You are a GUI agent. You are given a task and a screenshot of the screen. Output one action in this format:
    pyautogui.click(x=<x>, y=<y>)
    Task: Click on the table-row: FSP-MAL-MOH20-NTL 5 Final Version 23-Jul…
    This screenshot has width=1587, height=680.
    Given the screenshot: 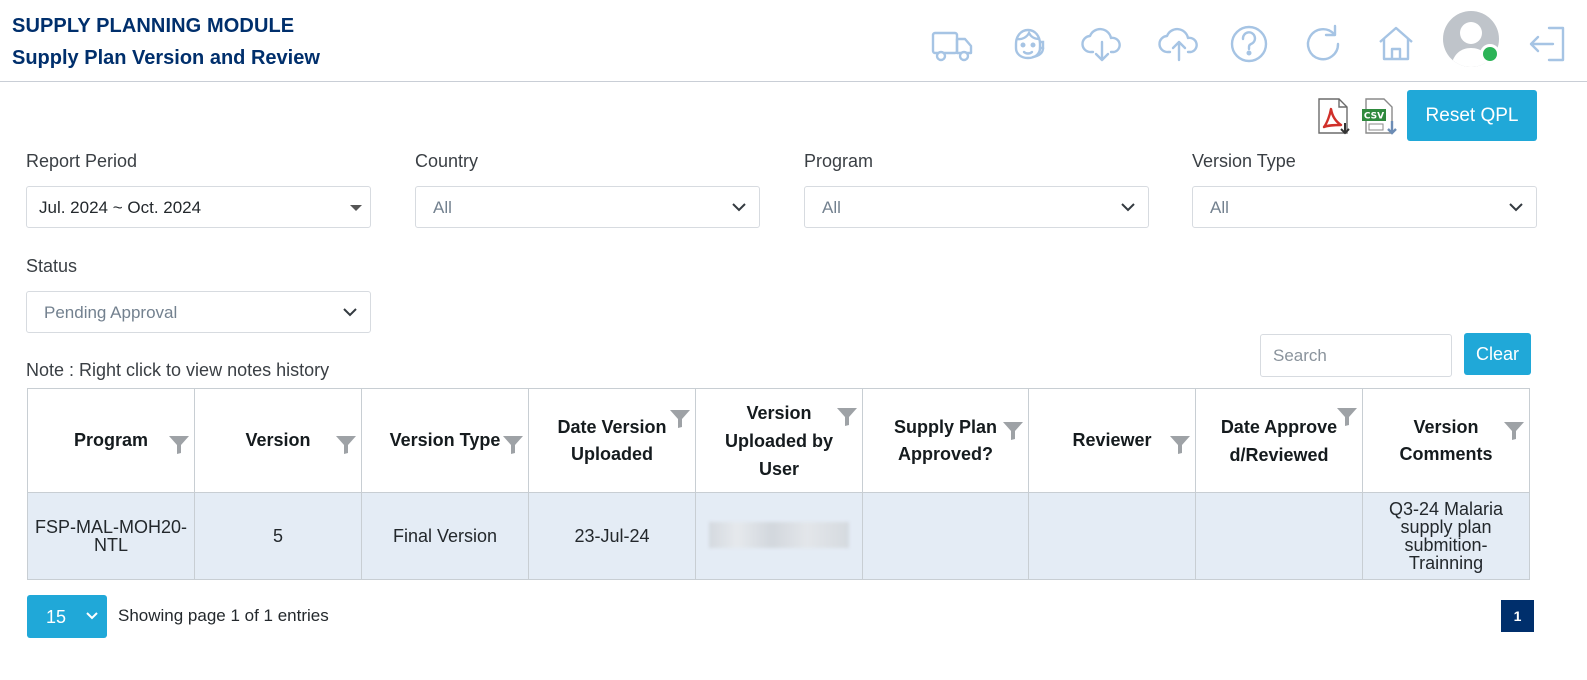 What is the action you would take?
    pyautogui.click(x=778, y=536)
    